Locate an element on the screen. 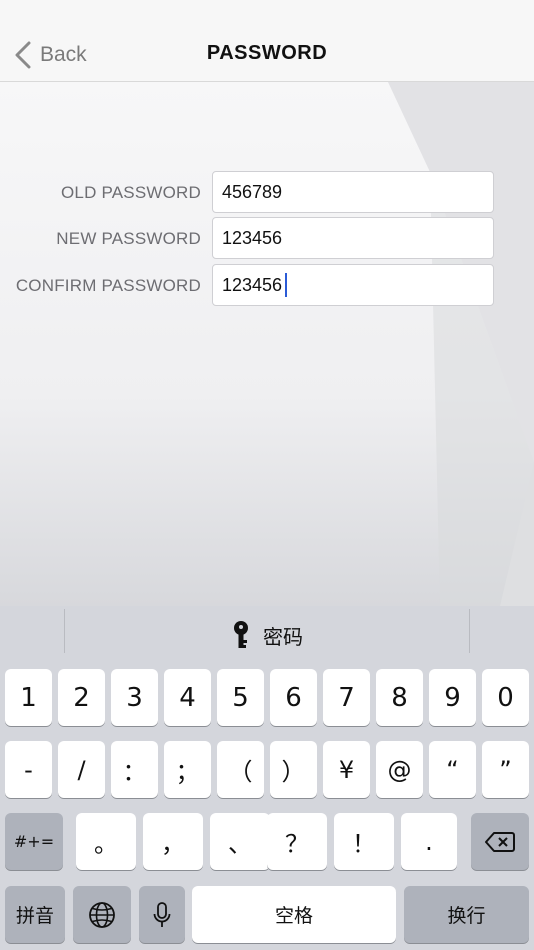 Image resolution: width=534 pixels, height=950 pixels. key-9: 9 is located at coordinates (452, 697).